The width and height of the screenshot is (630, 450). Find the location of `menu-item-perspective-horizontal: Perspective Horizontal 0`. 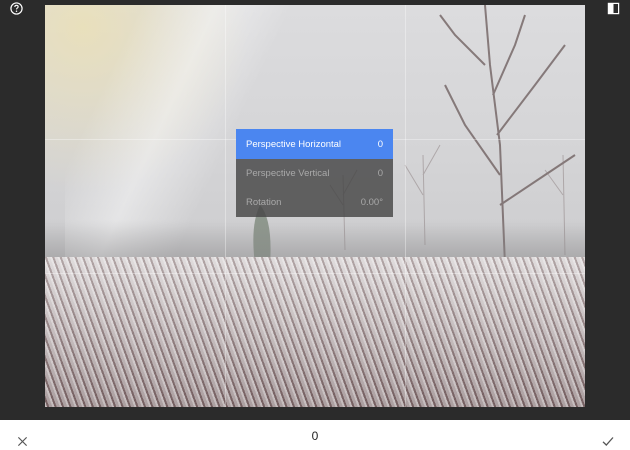

menu-item-perspective-horizontal: Perspective Horizontal 0 is located at coordinates (314, 144).